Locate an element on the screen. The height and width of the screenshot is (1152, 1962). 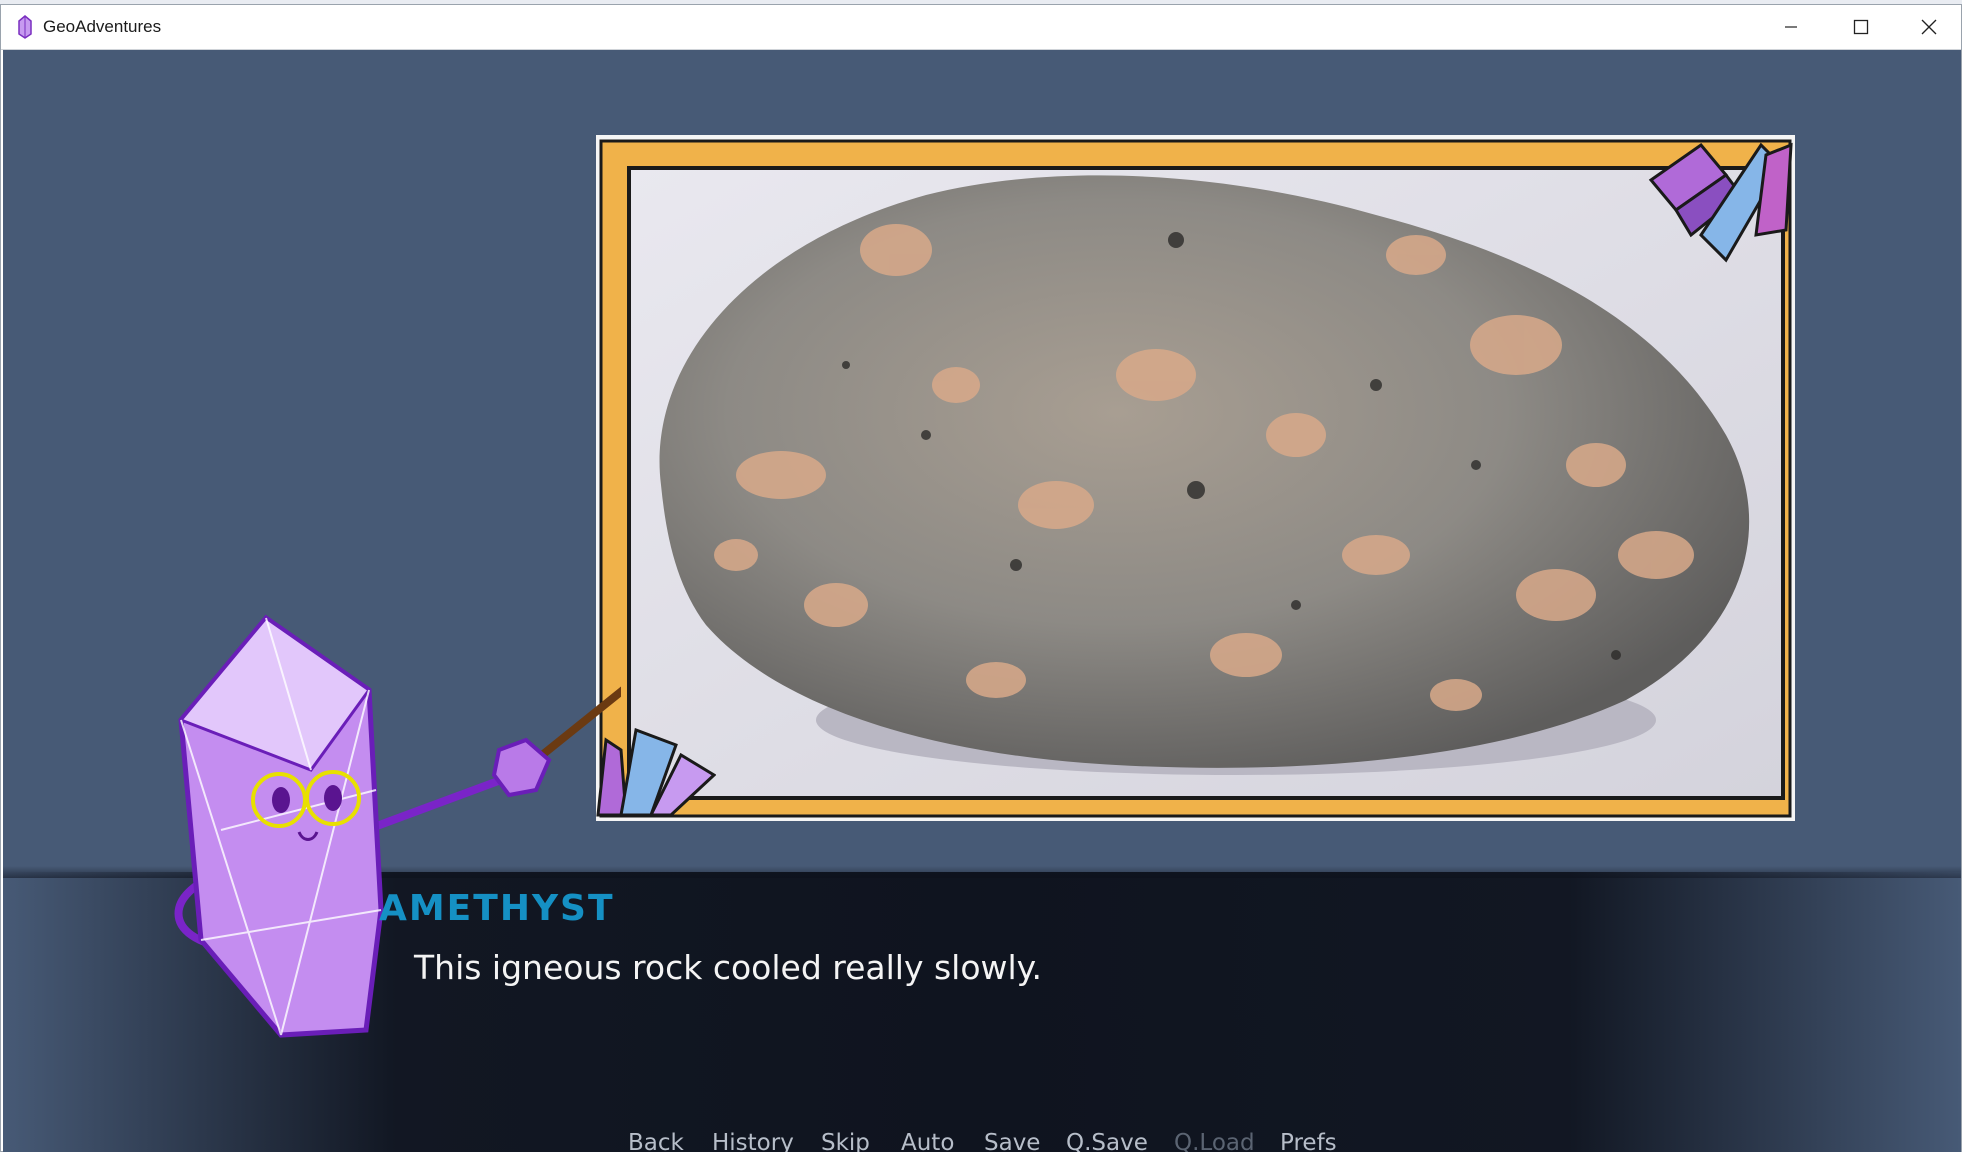
maximize-button is located at coordinates (1861, 27).